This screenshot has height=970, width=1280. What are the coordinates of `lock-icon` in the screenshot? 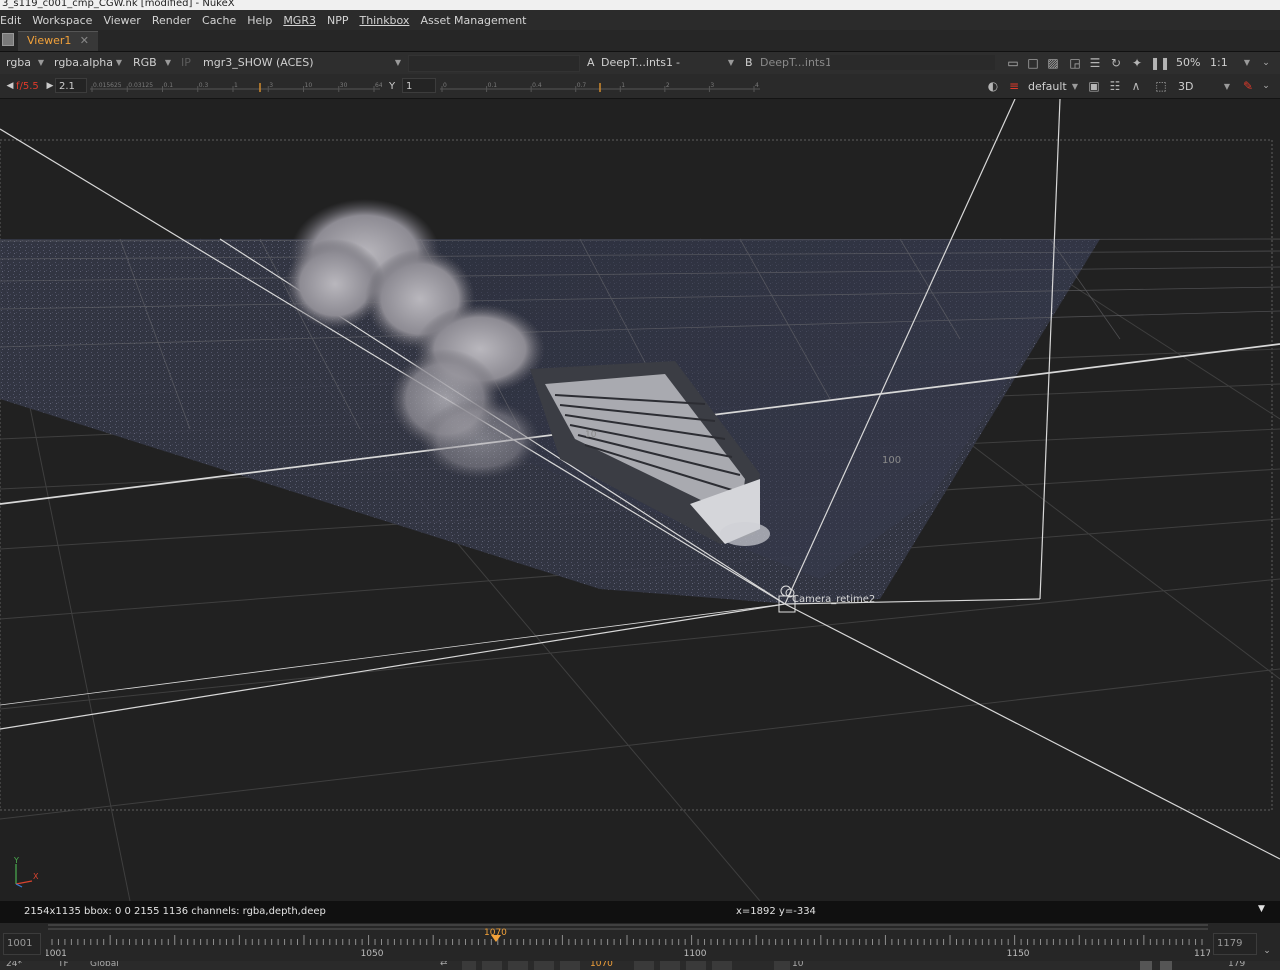 It's located at (1166, 965).